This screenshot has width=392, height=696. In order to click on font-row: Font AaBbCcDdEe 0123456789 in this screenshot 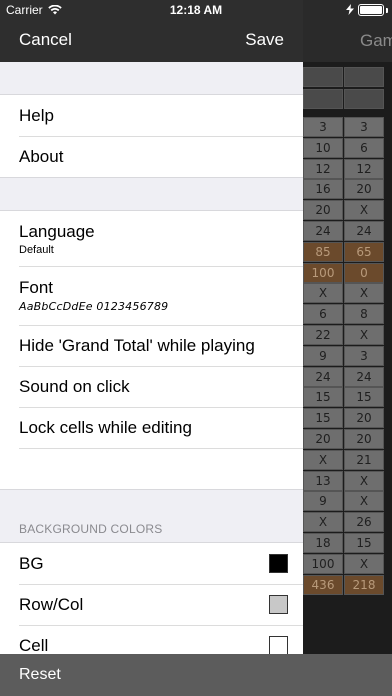, I will do `click(151, 295)`.